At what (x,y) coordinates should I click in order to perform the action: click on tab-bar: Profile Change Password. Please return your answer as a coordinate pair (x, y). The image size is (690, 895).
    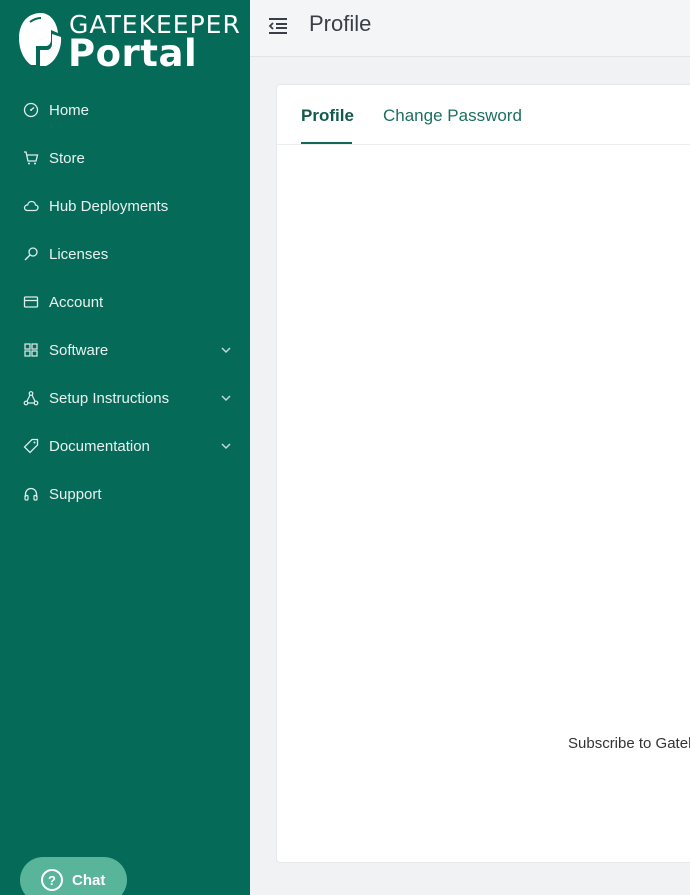
    Looking at the image, I should click on (483, 115).